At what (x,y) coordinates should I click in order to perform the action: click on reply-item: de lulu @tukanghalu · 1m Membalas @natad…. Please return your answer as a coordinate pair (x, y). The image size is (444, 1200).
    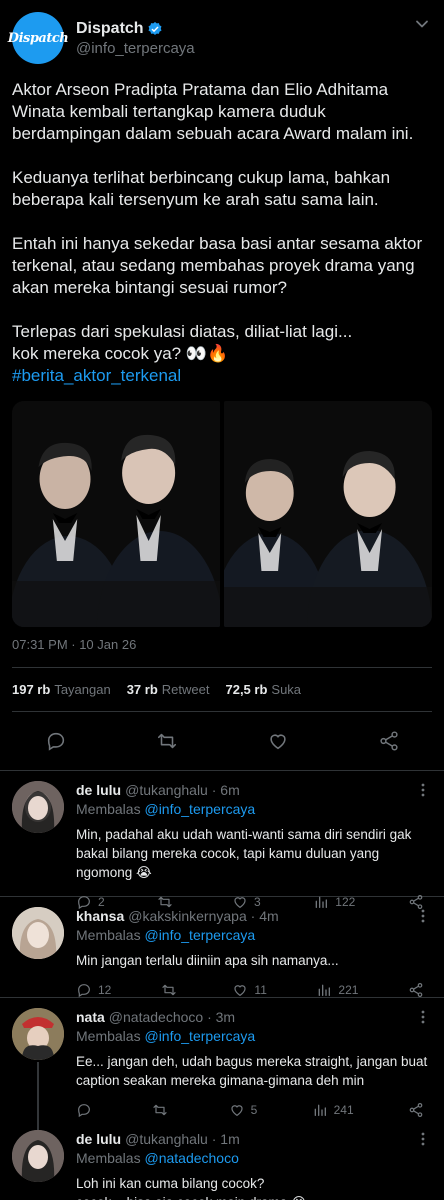
    Looking at the image, I should click on (222, 1160).